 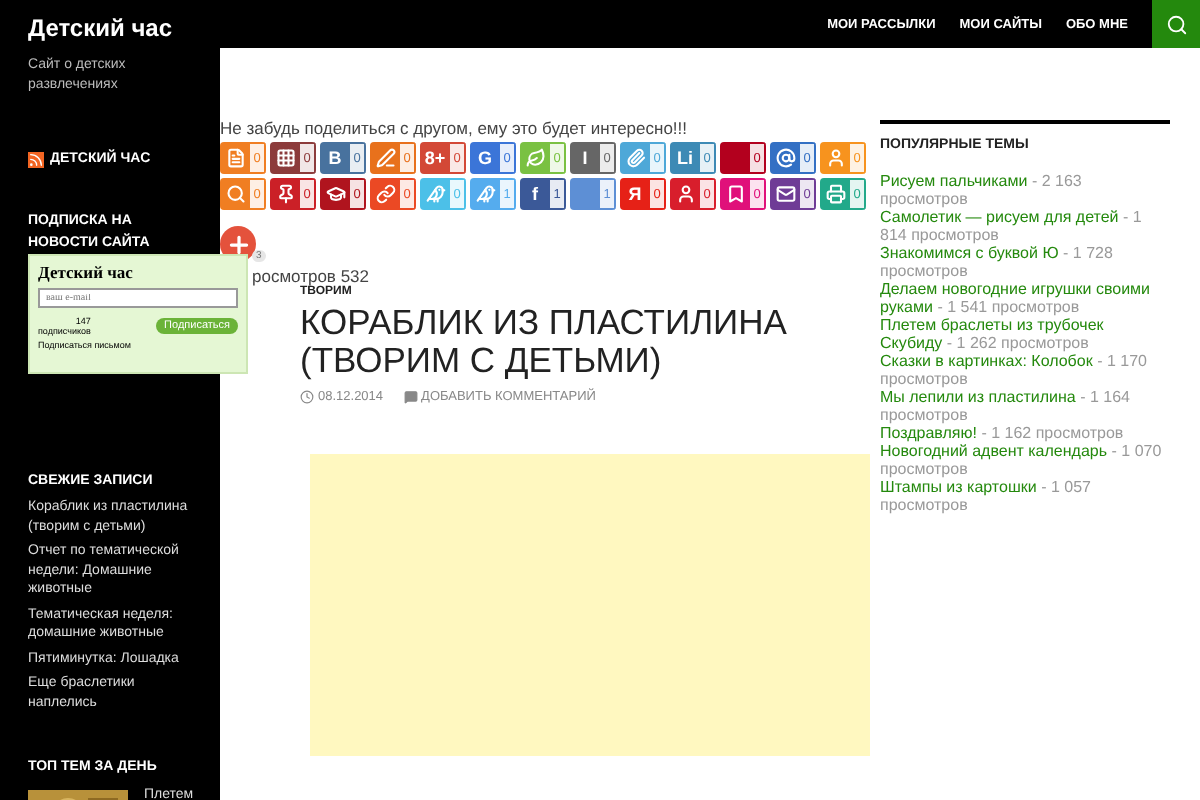 I want to click on comment-icon, so click(x=410, y=397).